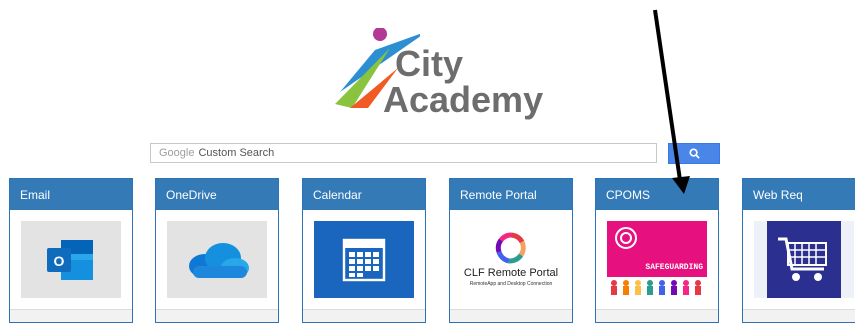  I want to click on search-input: Google Custom Search, so click(403, 153).